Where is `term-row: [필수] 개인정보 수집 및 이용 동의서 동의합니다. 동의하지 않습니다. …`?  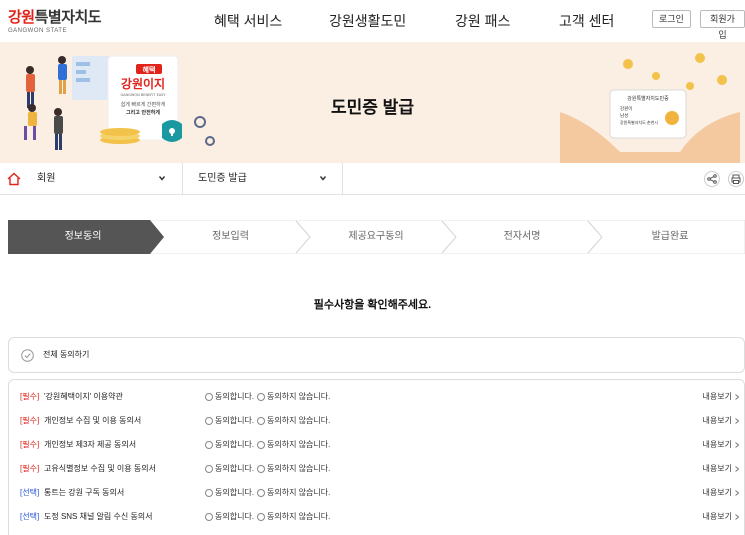
term-row: [필수] 개인정보 수집 및 이용 동의서 동의합니다. 동의하지 않습니다. … is located at coordinates (377, 421).